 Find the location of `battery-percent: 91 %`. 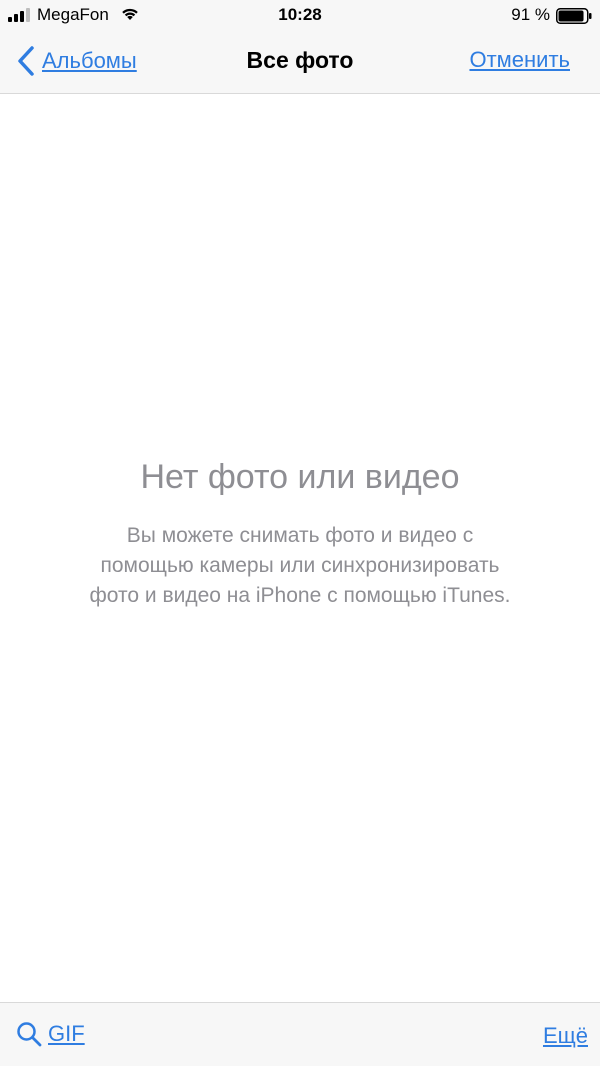

battery-percent: 91 % is located at coordinates (530, 14).